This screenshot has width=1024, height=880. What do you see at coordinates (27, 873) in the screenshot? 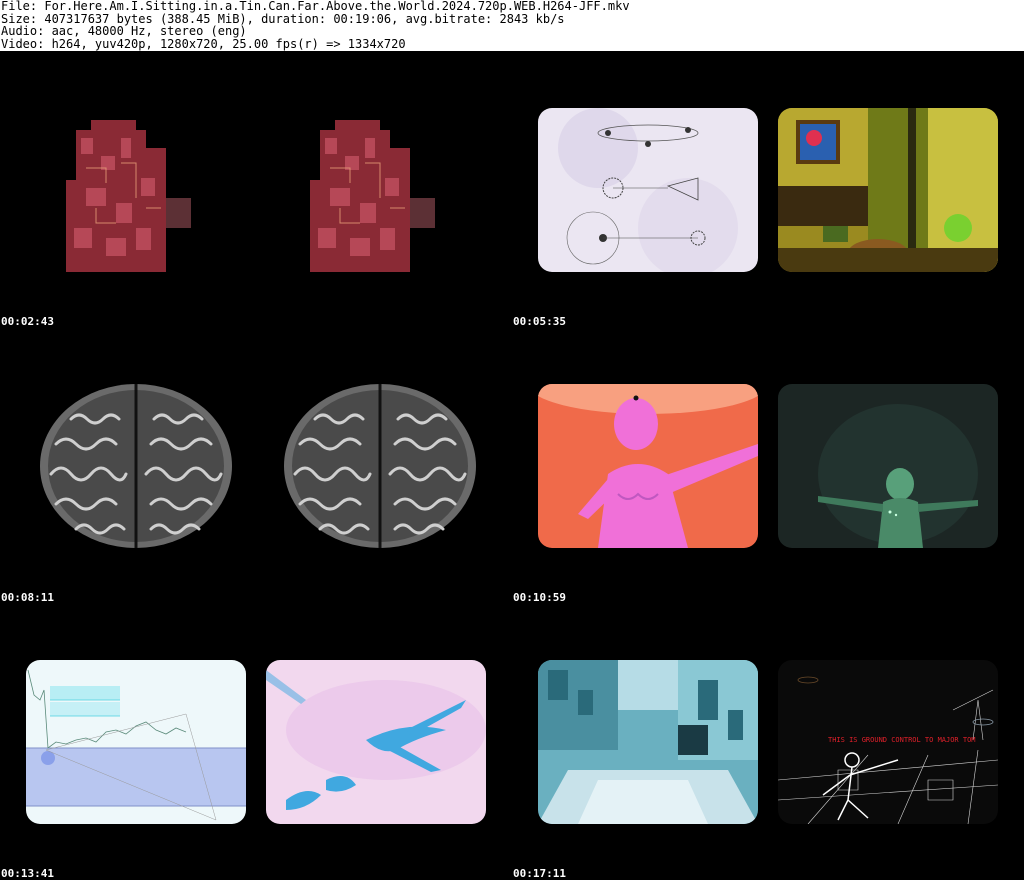
I see `timestamp-label: 00:13:41` at bounding box center [27, 873].